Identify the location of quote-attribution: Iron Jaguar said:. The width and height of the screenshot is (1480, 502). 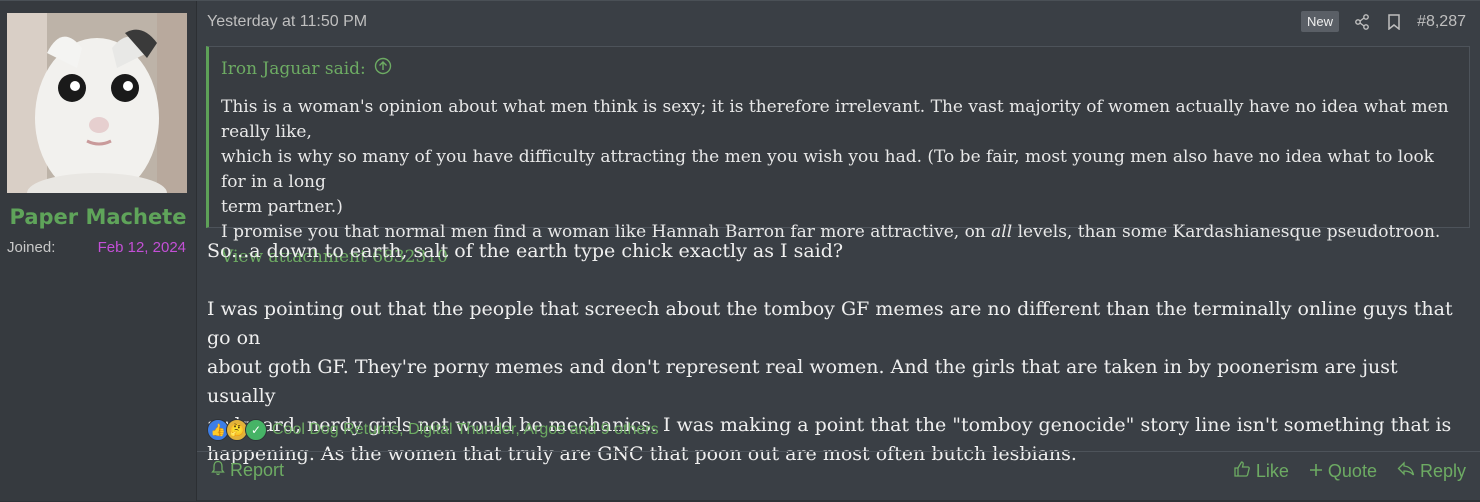
(306, 68).